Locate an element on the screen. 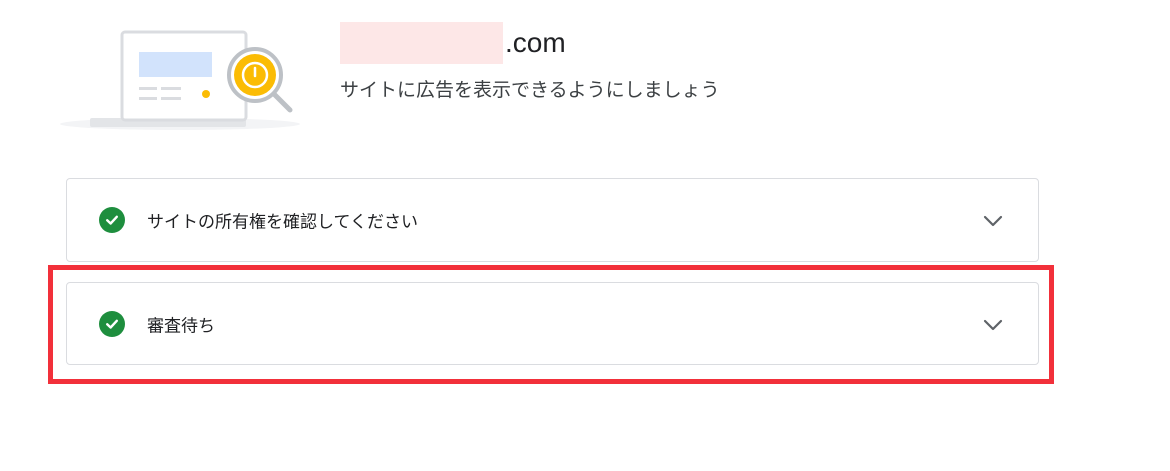 Image resolution: width=1170 pixels, height=471 pixels. redacted-domain-name is located at coordinates (421, 43).